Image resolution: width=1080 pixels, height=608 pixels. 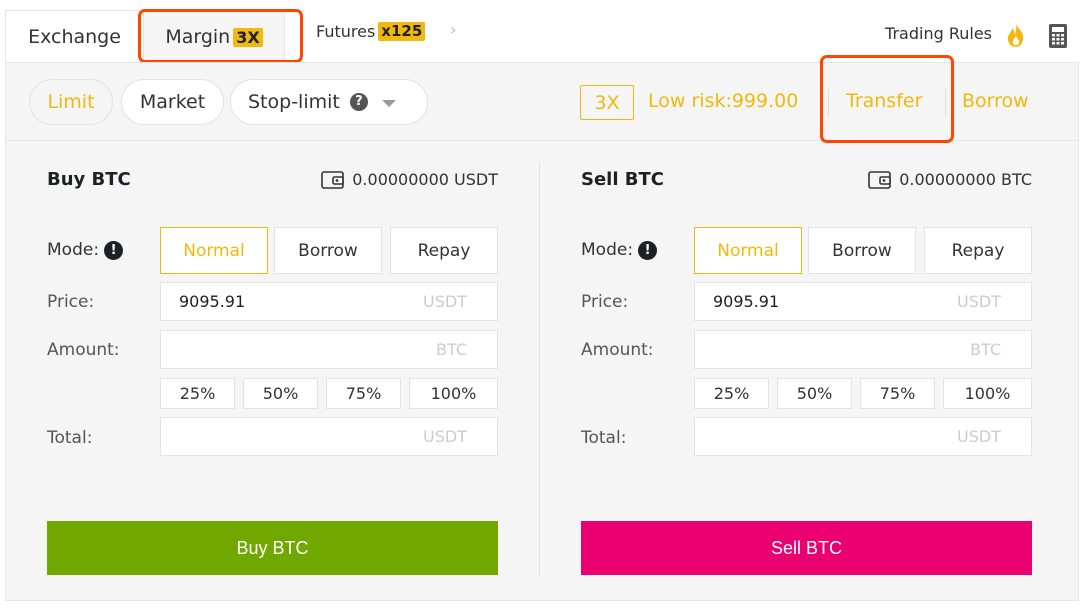 I want to click on order-type-market-label: Market, so click(x=172, y=102).